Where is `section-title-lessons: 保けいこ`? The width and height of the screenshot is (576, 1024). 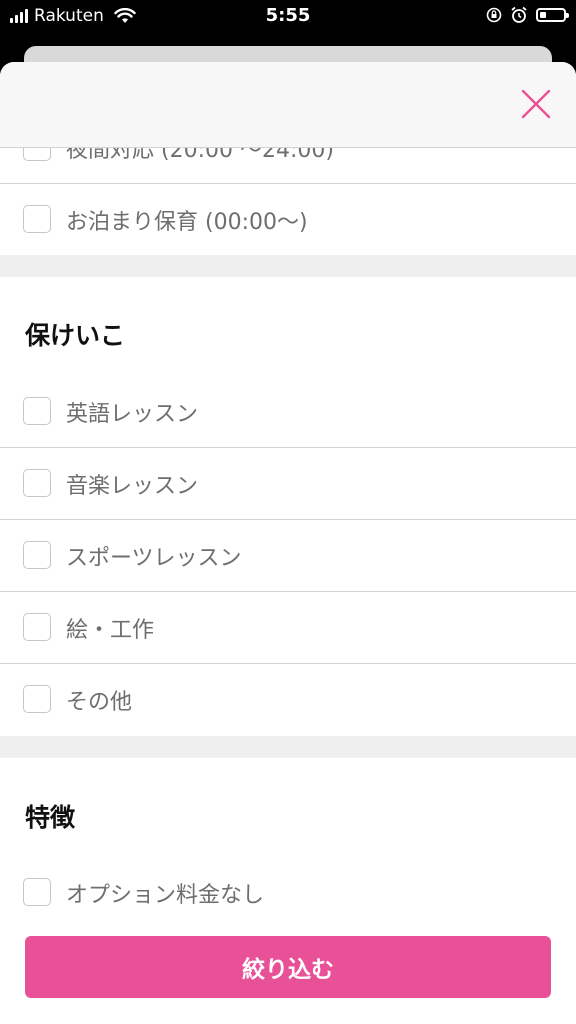
section-title-lessons: 保けいこ is located at coordinates (75, 335).